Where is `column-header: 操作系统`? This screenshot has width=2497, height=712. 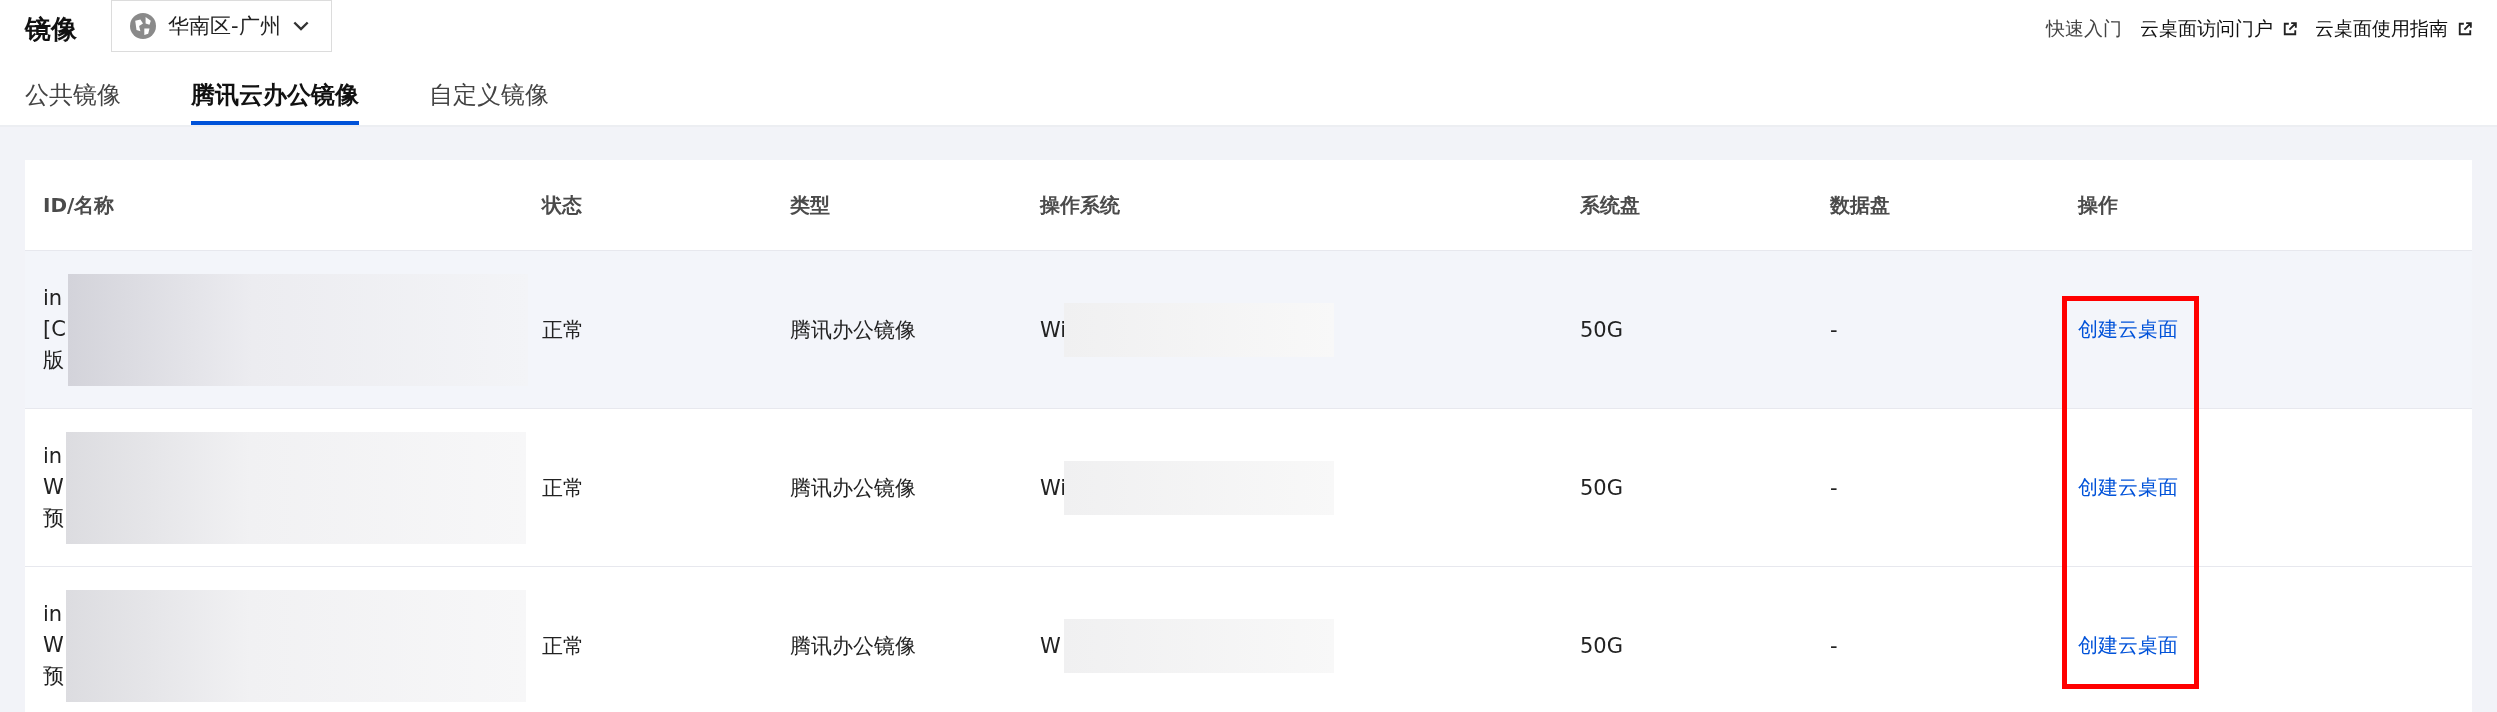 column-header: 操作系统 is located at coordinates (1080, 205).